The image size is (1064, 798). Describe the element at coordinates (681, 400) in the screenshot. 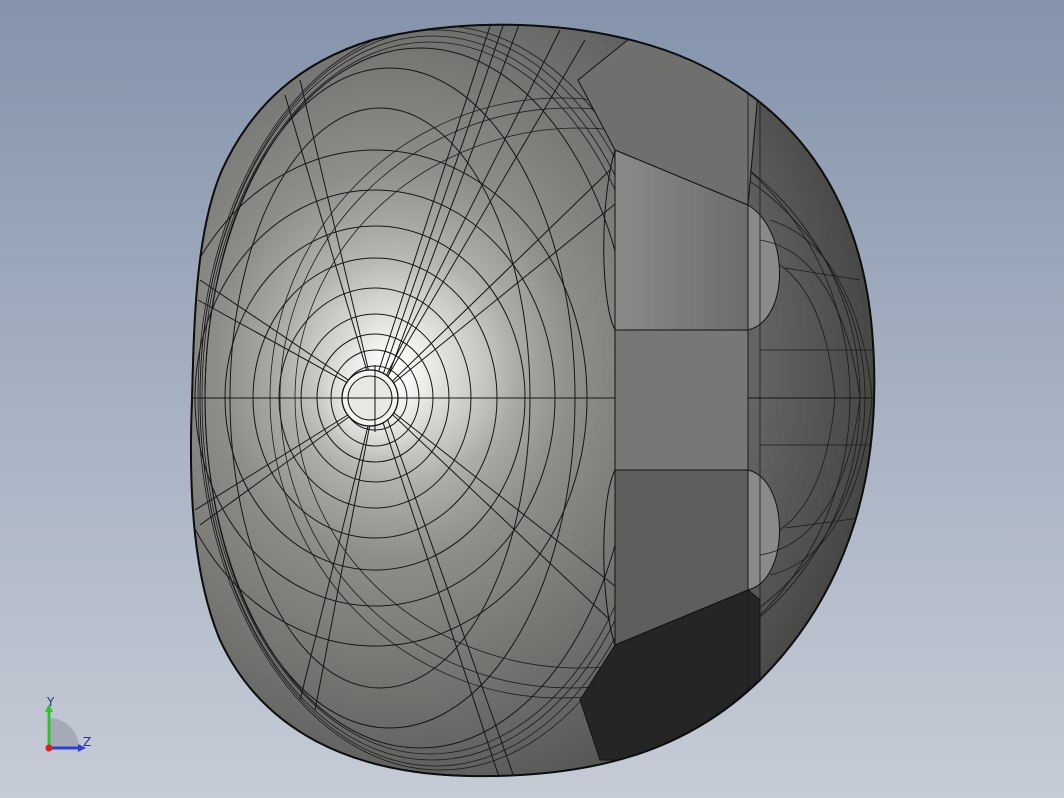

I see `flat-face-middle` at that location.